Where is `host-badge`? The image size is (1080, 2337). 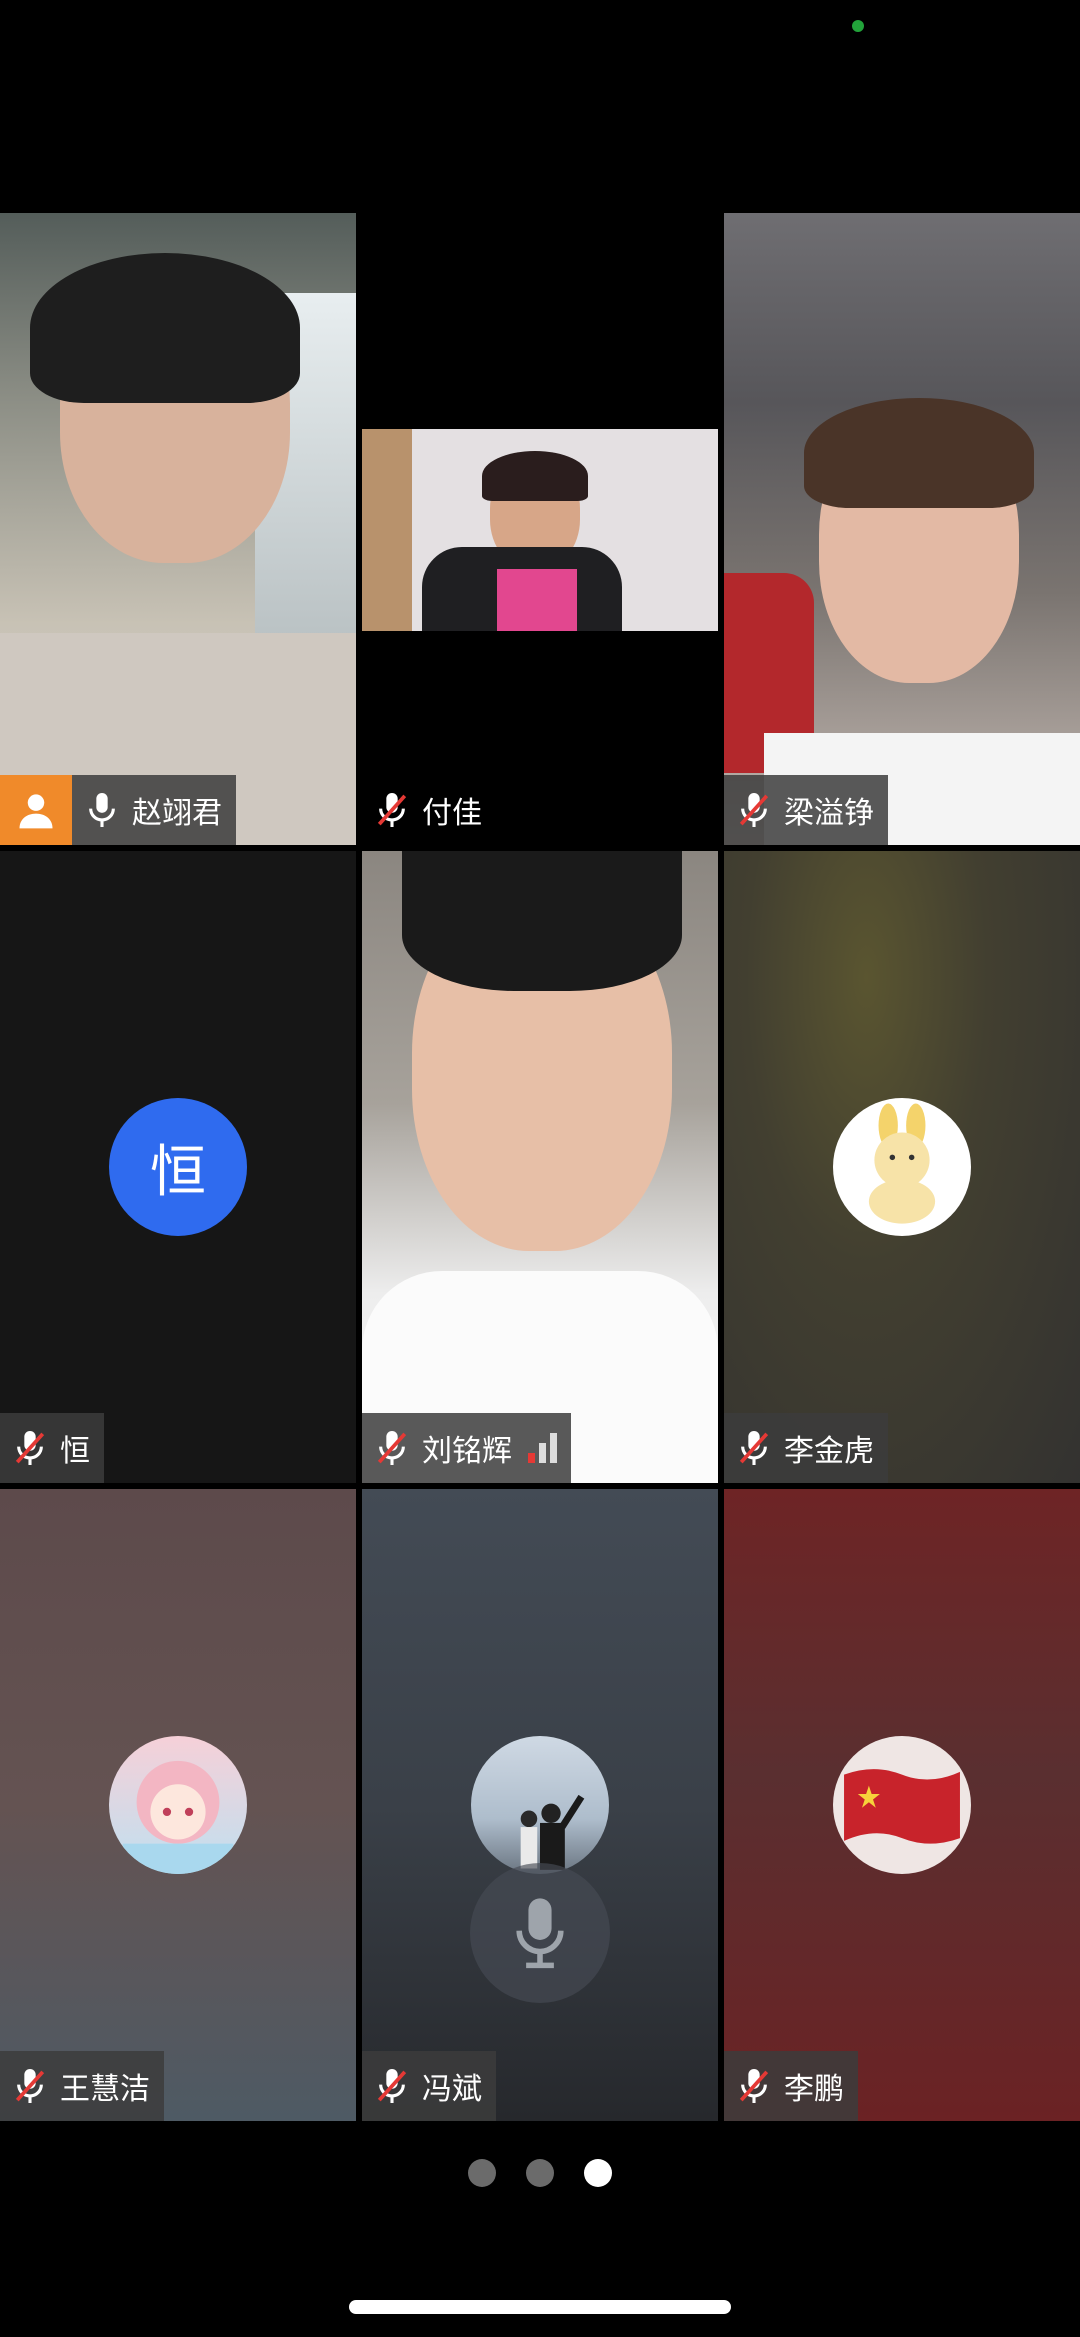
host-badge is located at coordinates (36, 810).